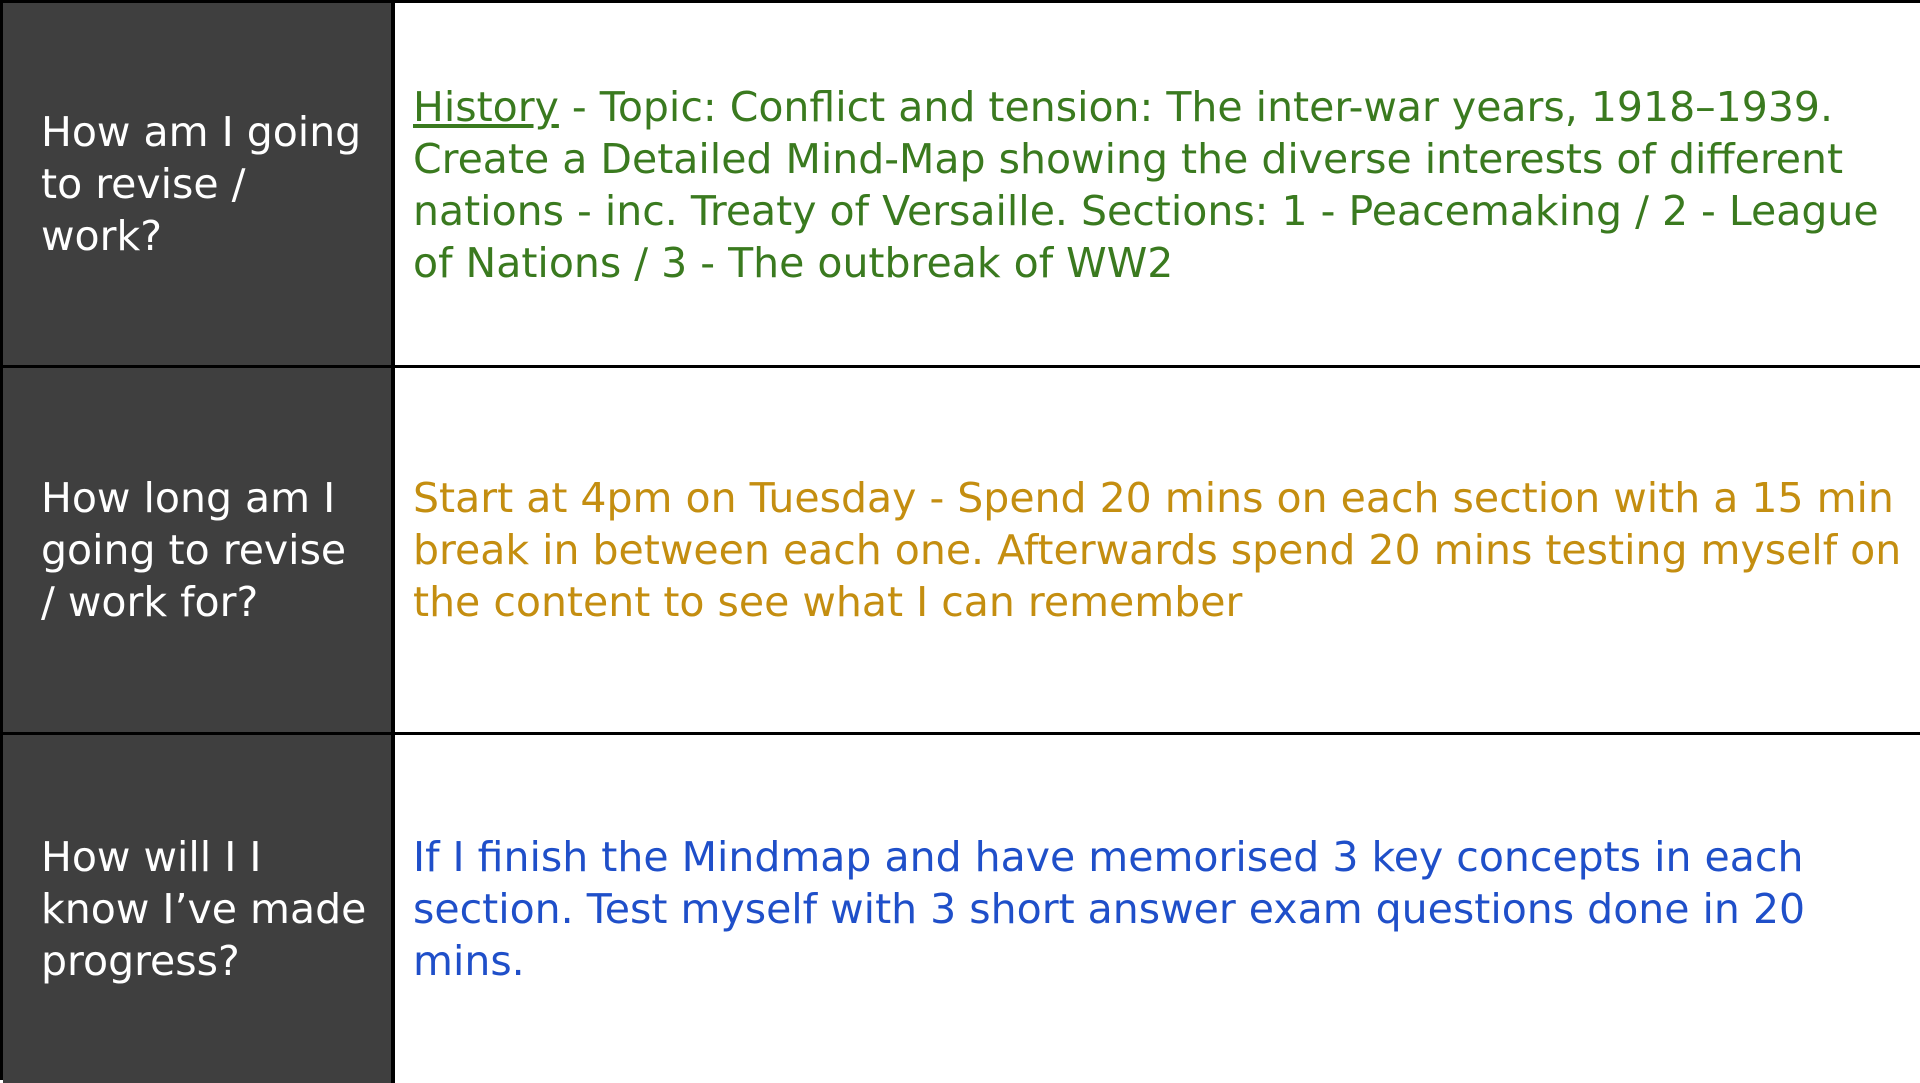  I want to click on row-label-how: How am I going to revise / work?, so click(199, 185).